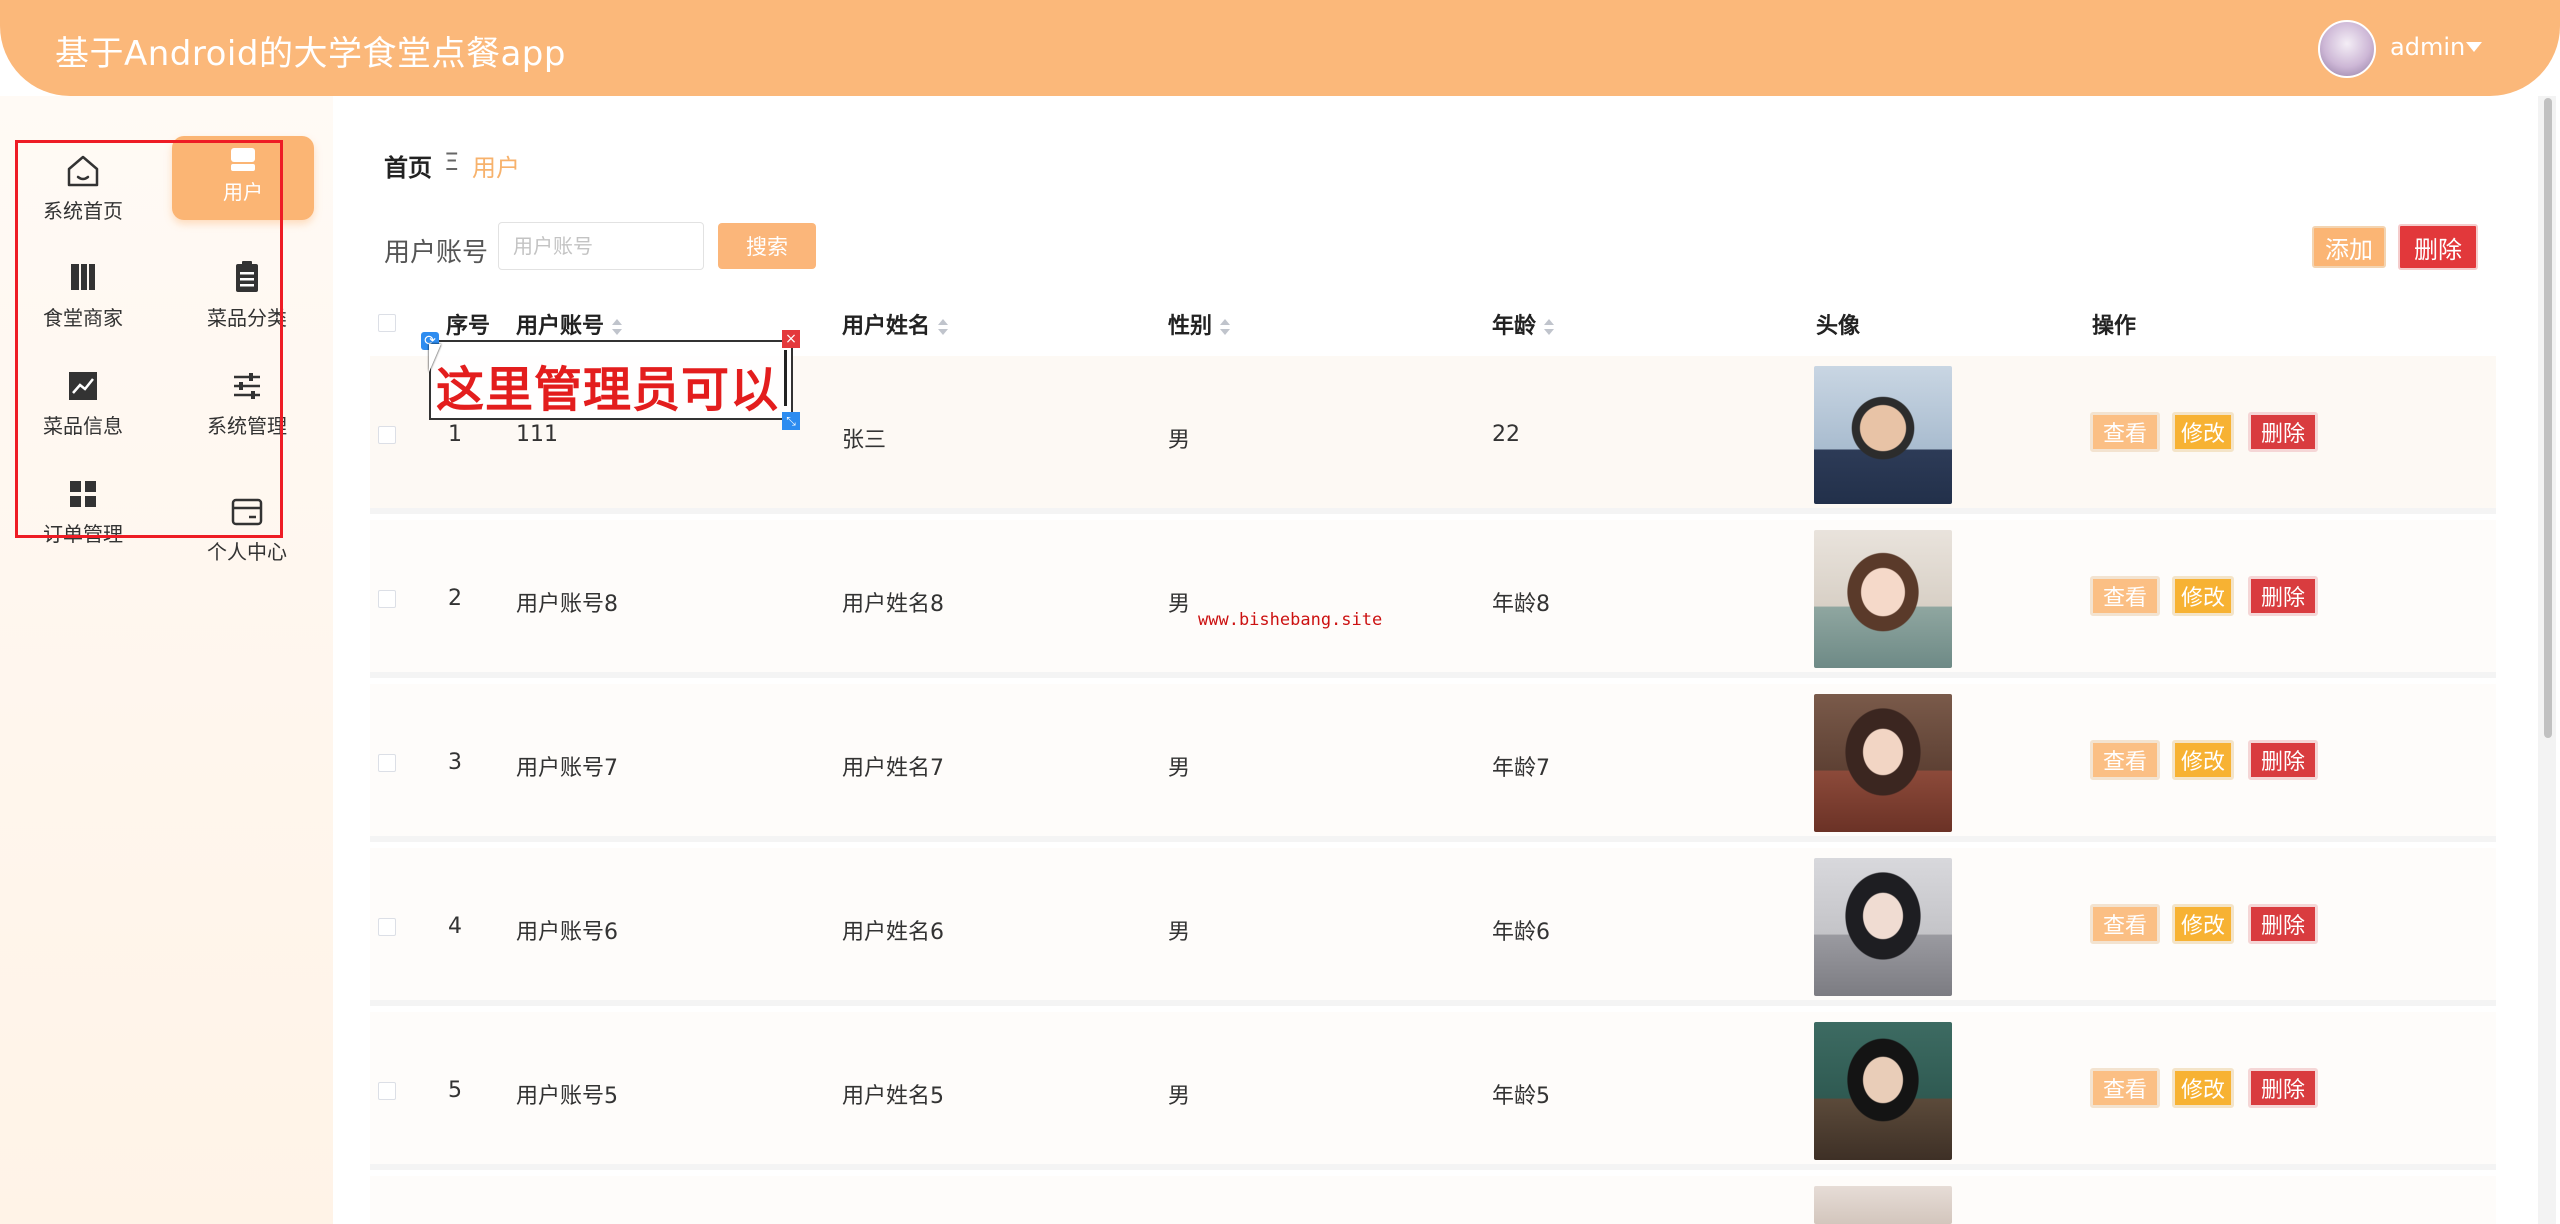 This screenshot has height=1224, width=2560. What do you see at coordinates (2114, 326) in the screenshot?
I see `column-actions: 操作` at bounding box center [2114, 326].